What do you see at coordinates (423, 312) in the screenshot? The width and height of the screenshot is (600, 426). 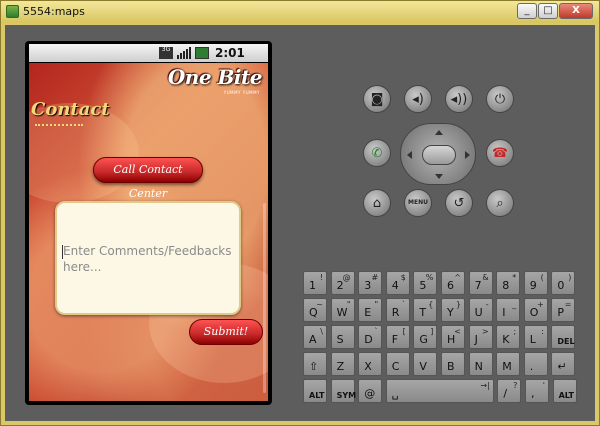 I see `key-label: T` at bounding box center [423, 312].